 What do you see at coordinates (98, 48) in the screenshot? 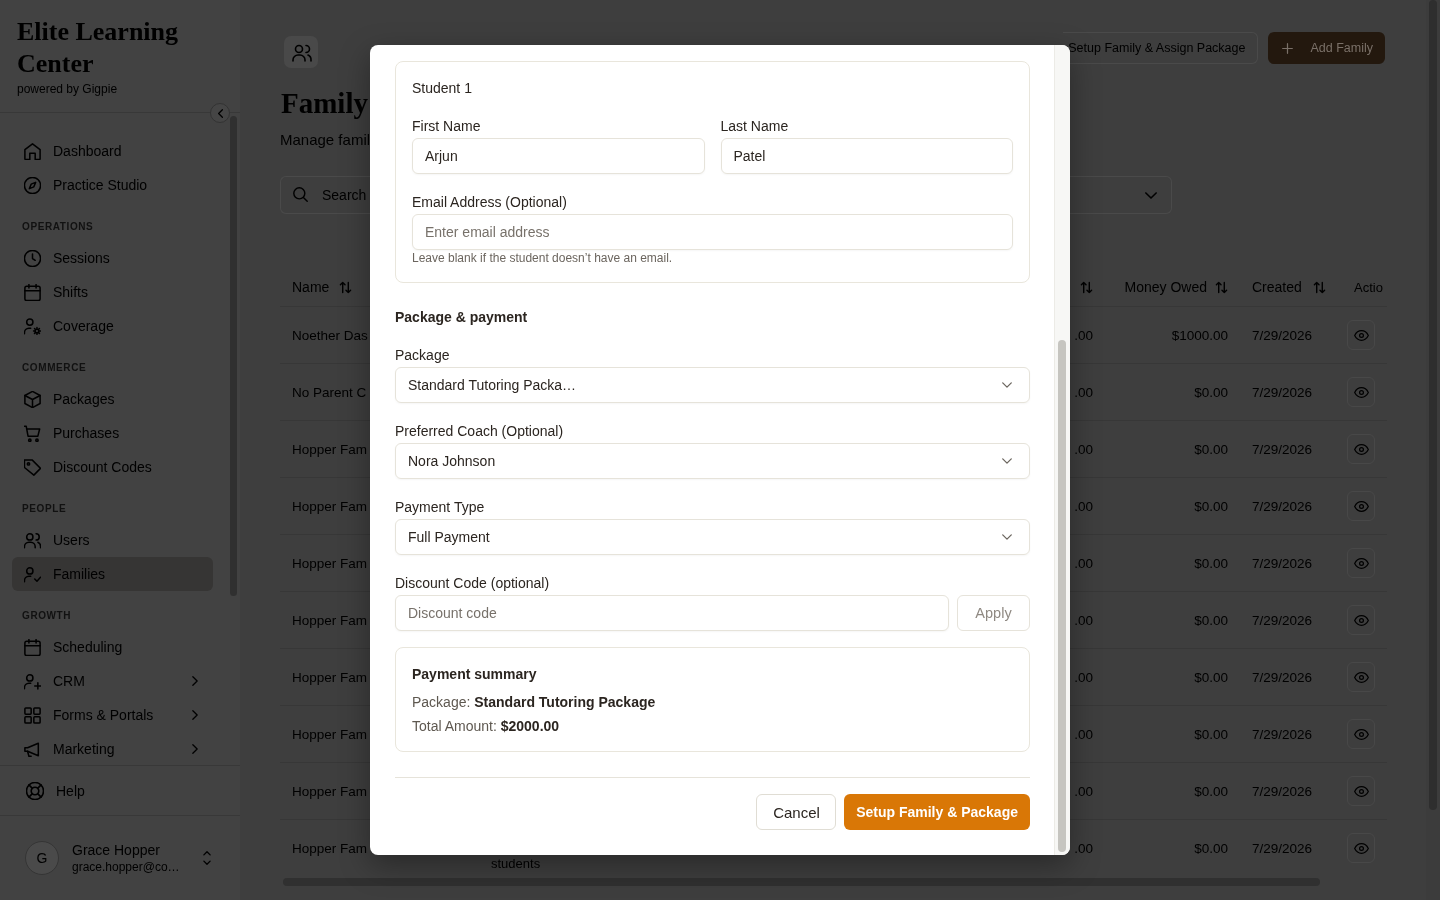
I see `brand-title: Elite Learning Center` at bounding box center [98, 48].